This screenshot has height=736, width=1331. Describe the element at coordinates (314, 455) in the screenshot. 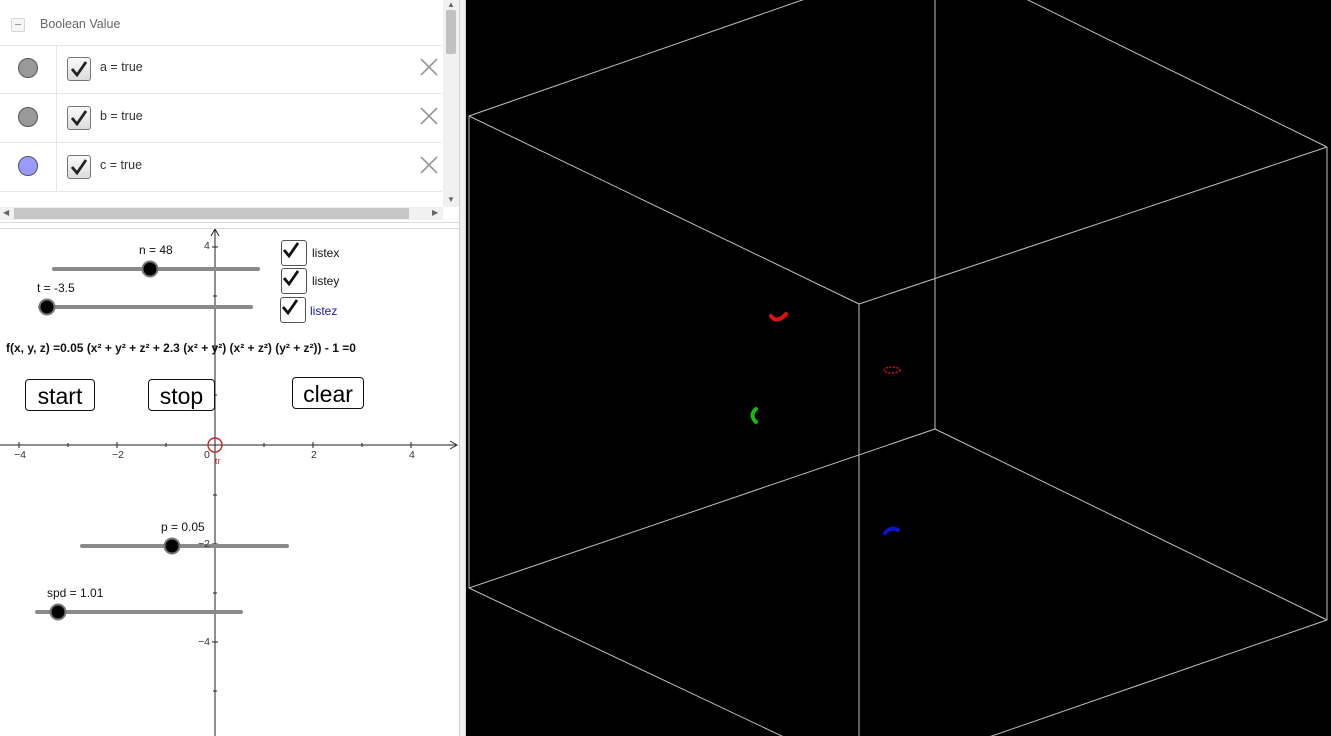

I see `x-tick-label: 2` at that location.